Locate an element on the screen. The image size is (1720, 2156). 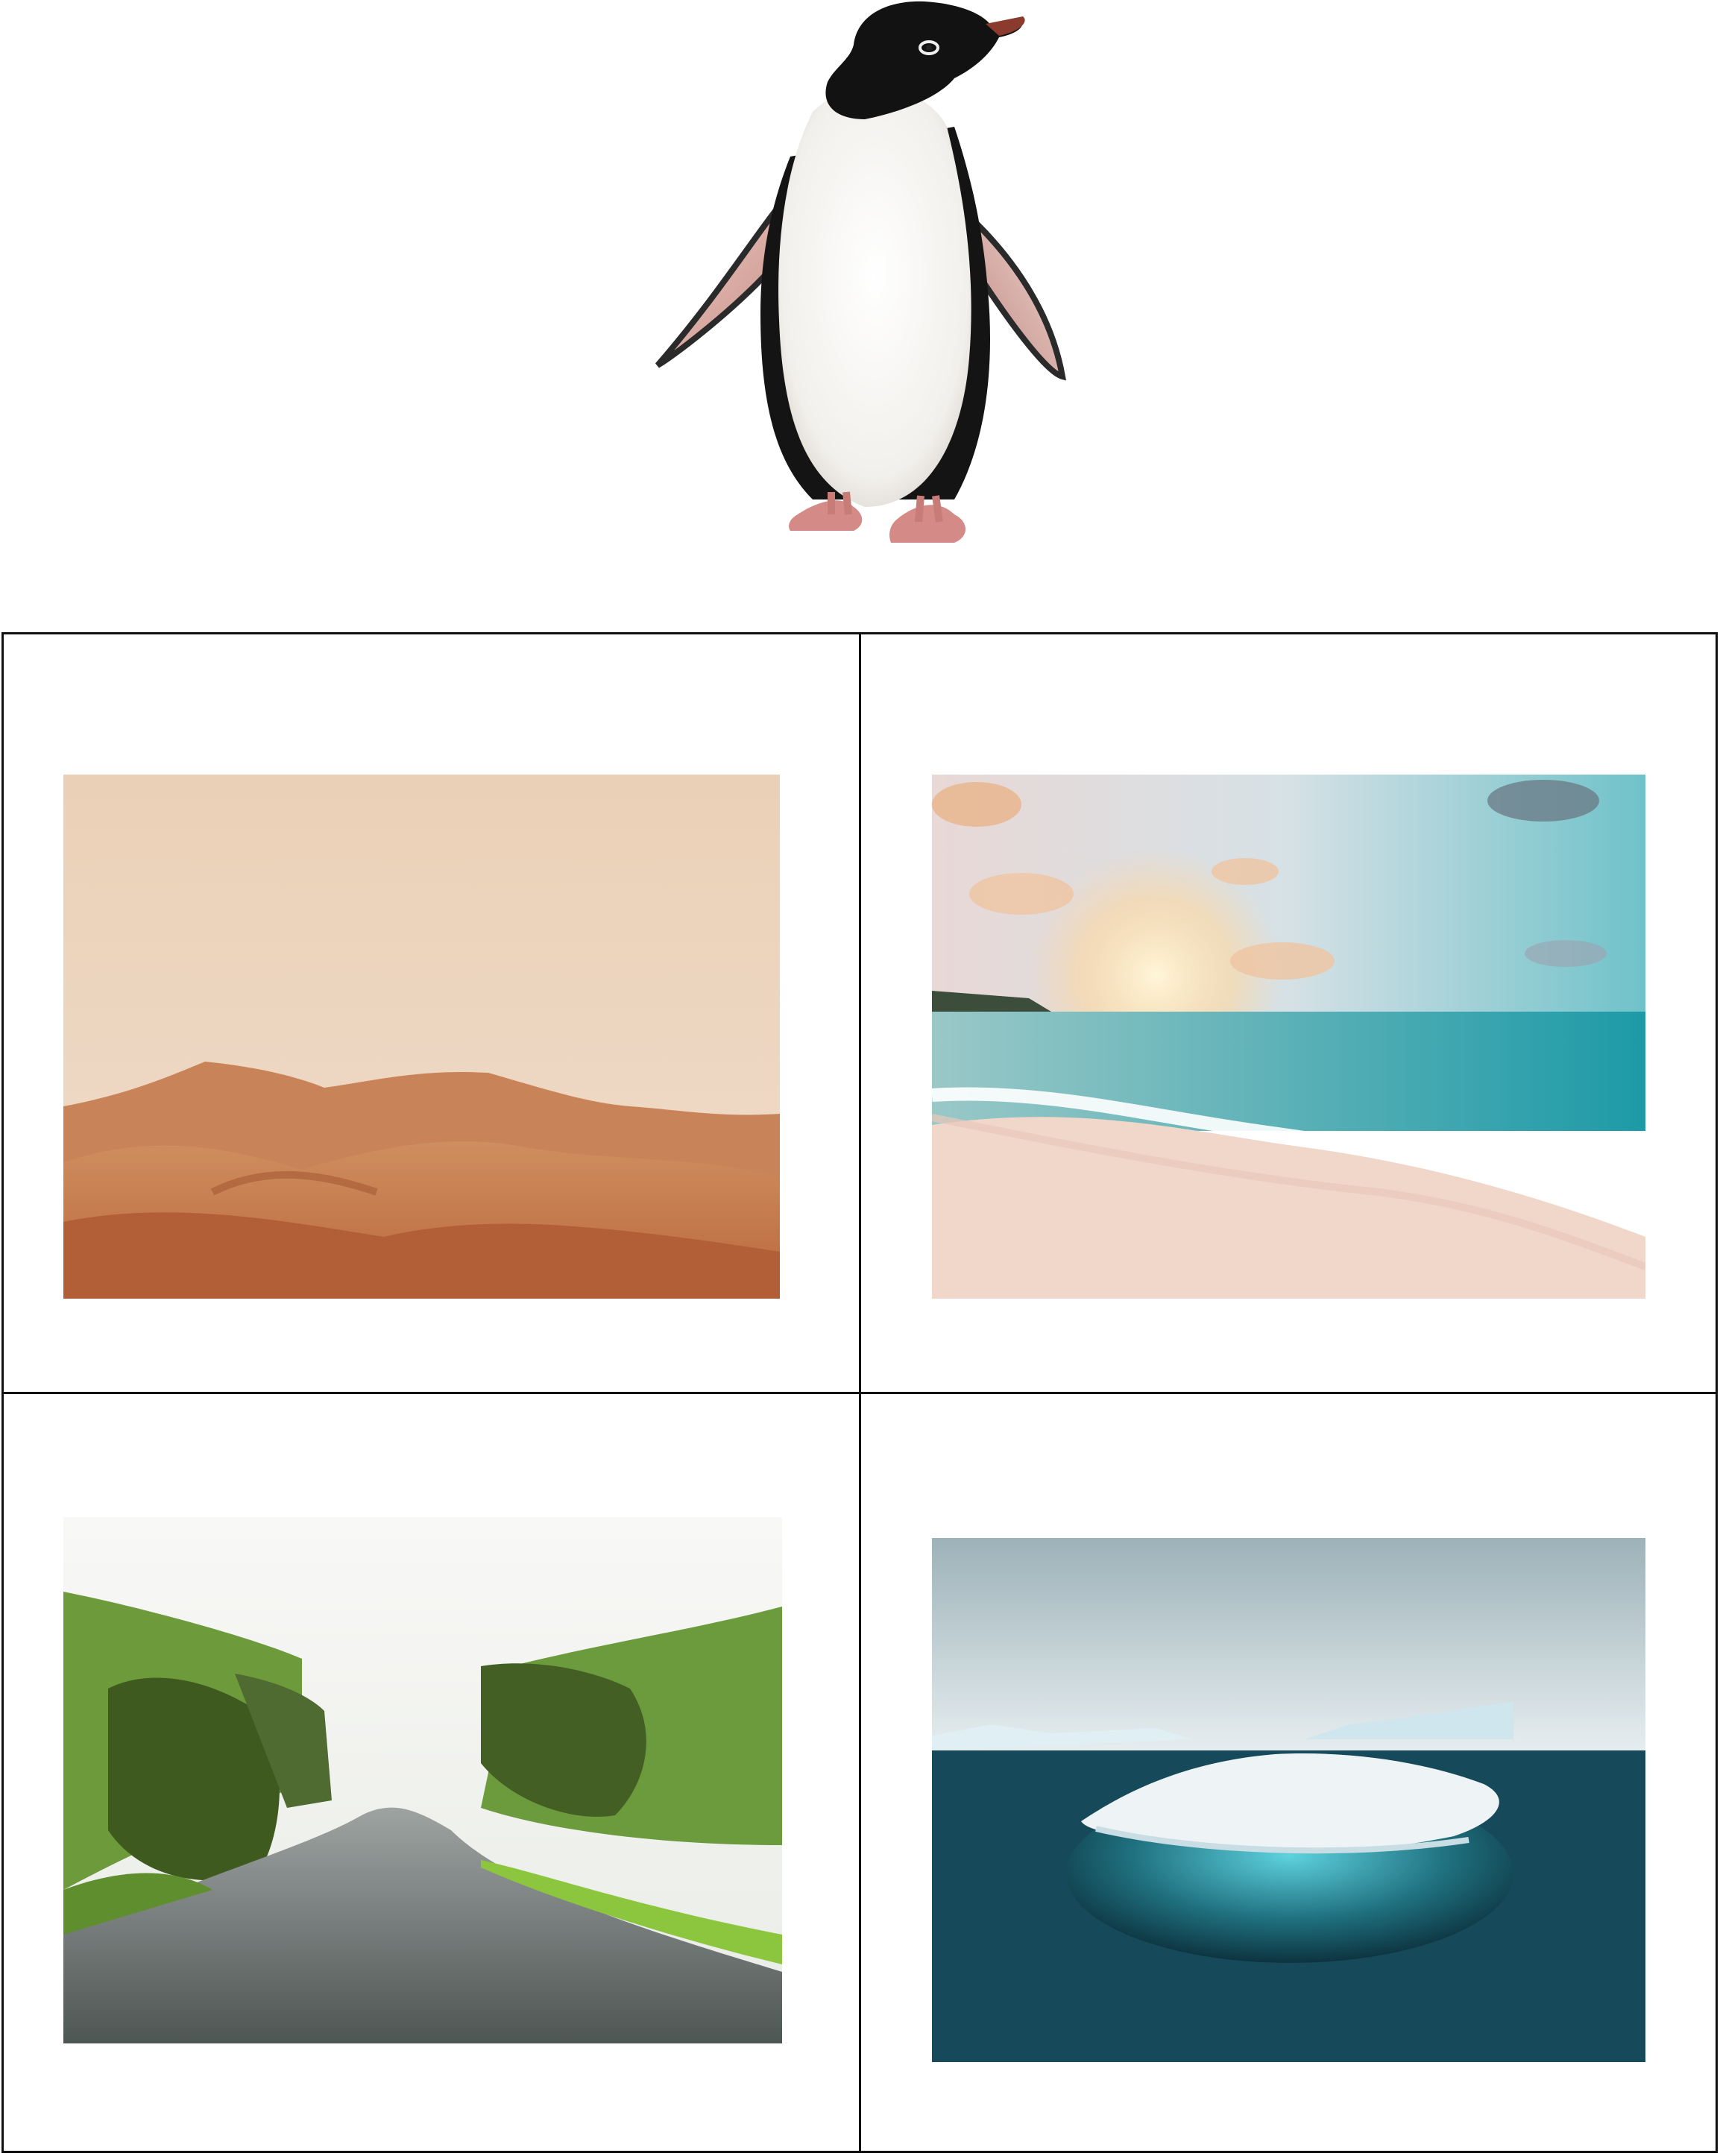
beach-image is located at coordinates (1288, 1037).